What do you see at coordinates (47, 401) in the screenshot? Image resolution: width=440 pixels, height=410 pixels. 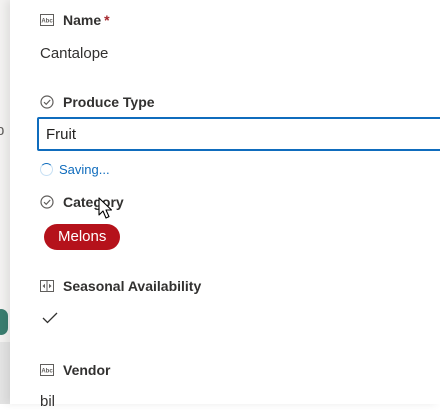 I see `vendor-value: bil` at bounding box center [47, 401].